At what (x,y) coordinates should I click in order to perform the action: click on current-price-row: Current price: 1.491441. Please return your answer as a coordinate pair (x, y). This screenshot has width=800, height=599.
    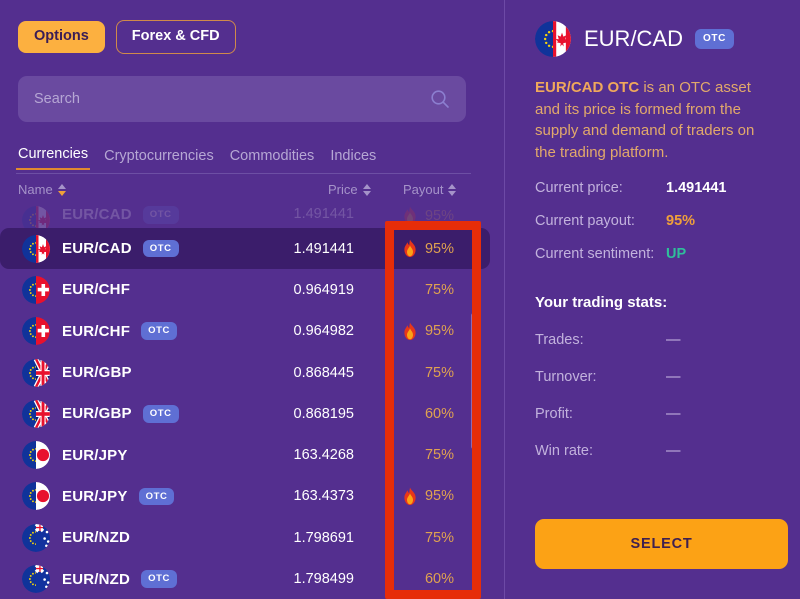
    Looking at the image, I should click on (652, 188).